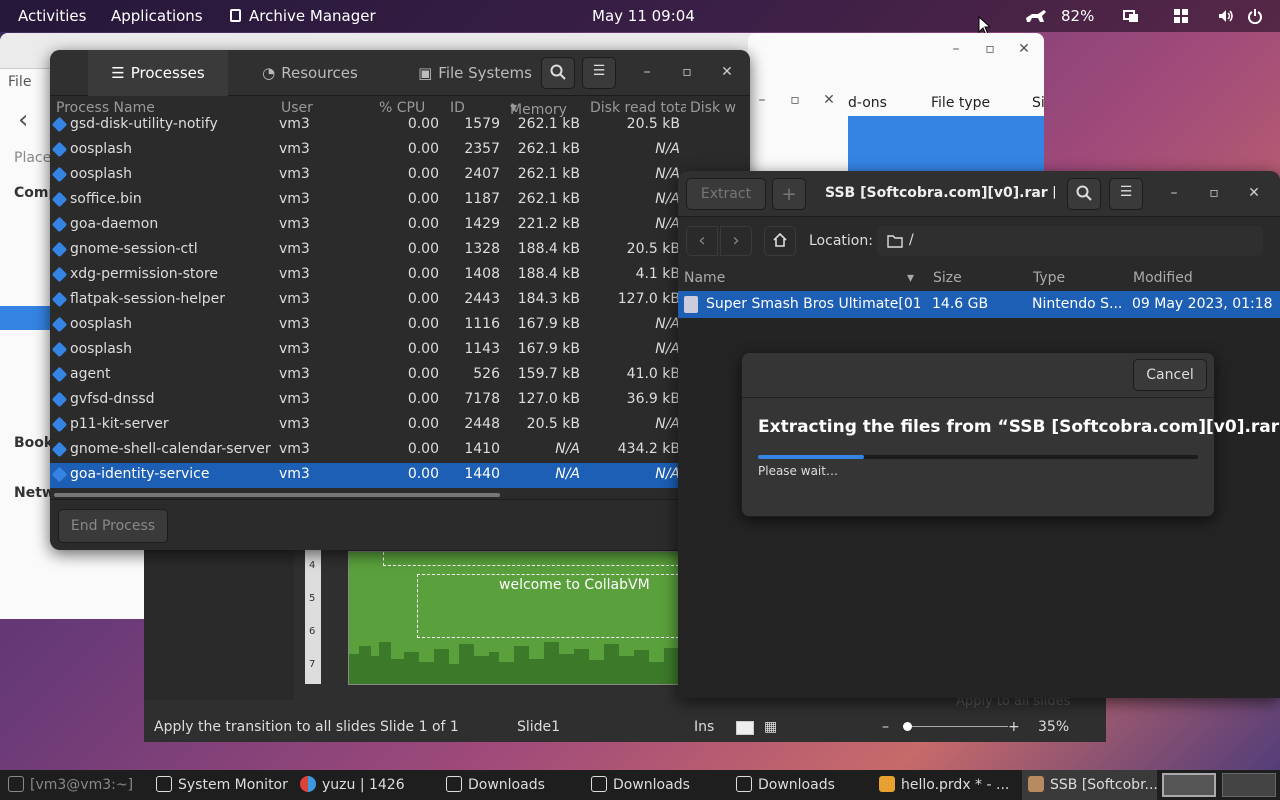 The height and width of the screenshot is (800, 1280). Describe the element at coordinates (1163, 278) in the screenshot. I see `column-modified: Modified` at that location.